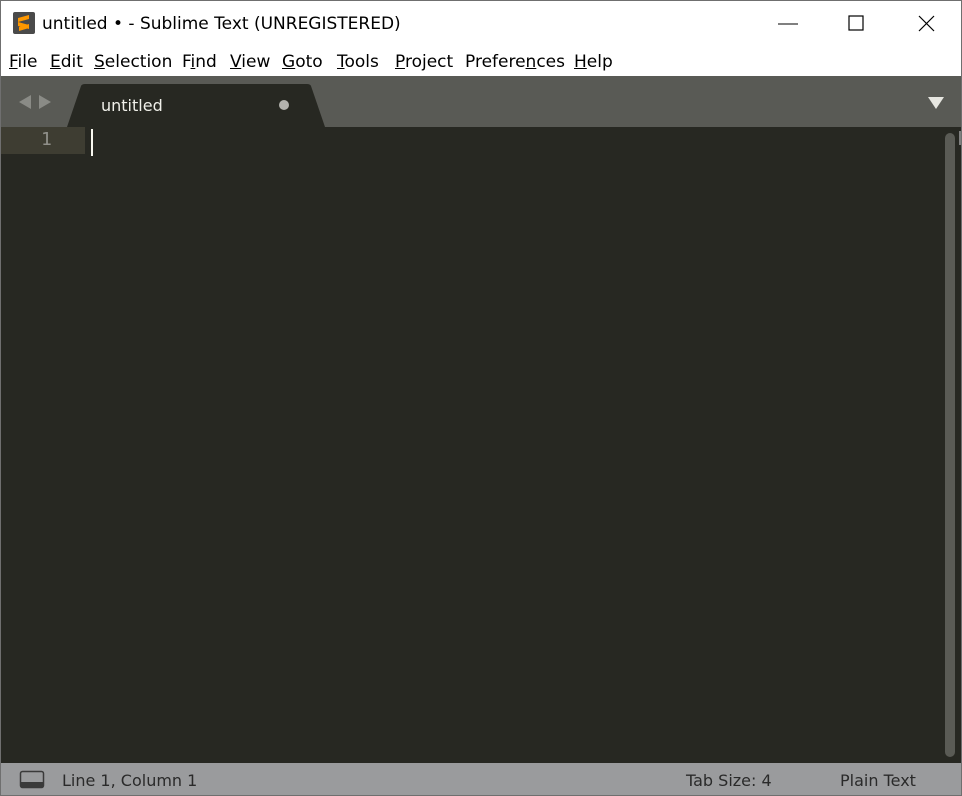 This screenshot has height=796, width=962. Describe the element at coordinates (515, 62) in the screenshot. I see `menu-preferences: Preferences` at that location.